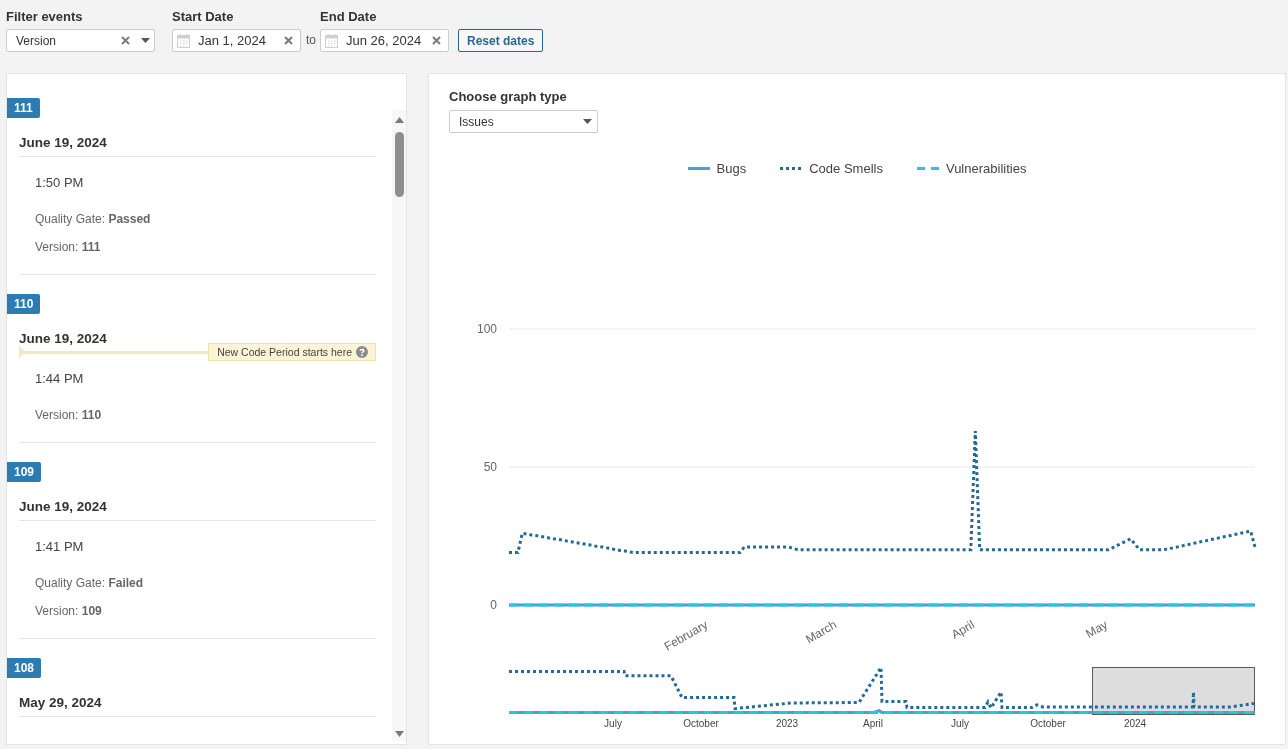 This screenshot has width=1288, height=749. What do you see at coordinates (399, 734) in the screenshot?
I see `scroll-down-icon` at bounding box center [399, 734].